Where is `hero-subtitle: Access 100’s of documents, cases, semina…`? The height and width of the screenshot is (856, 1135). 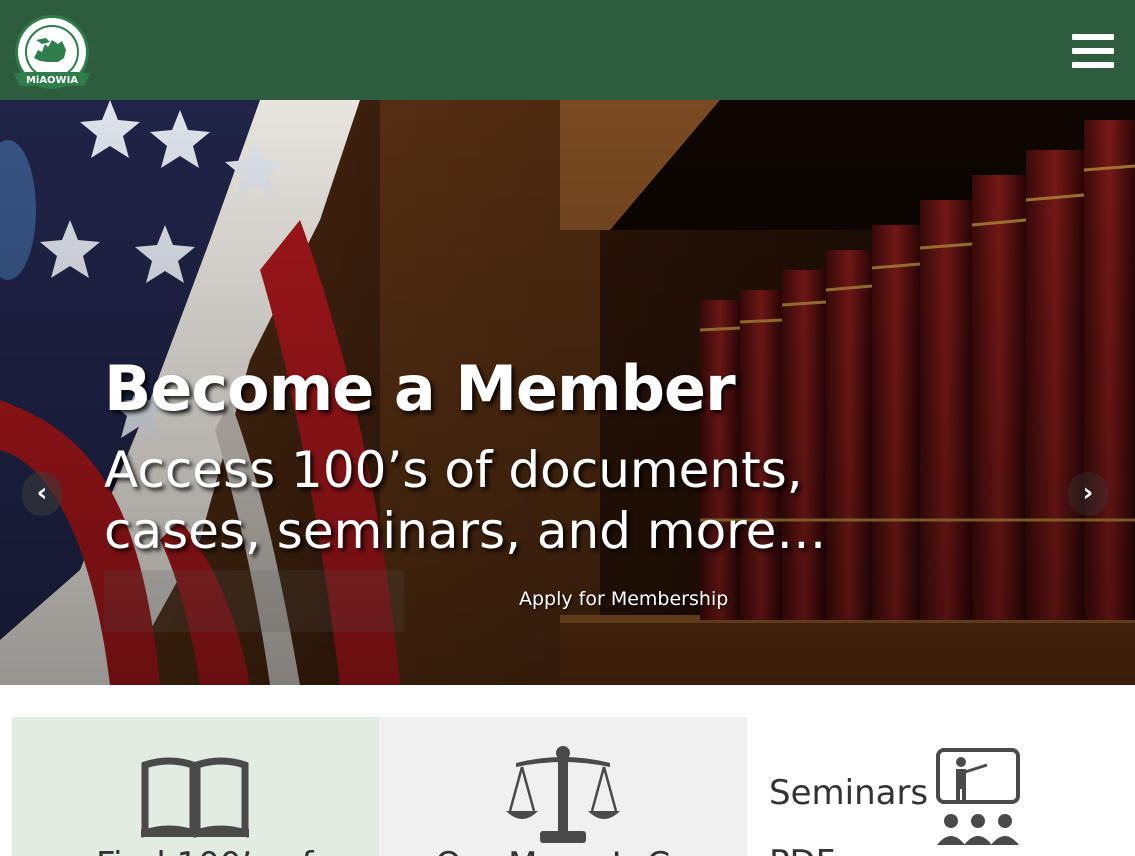 hero-subtitle: Access 100’s of documents, cases, semina… is located at coordinates (465, 500).